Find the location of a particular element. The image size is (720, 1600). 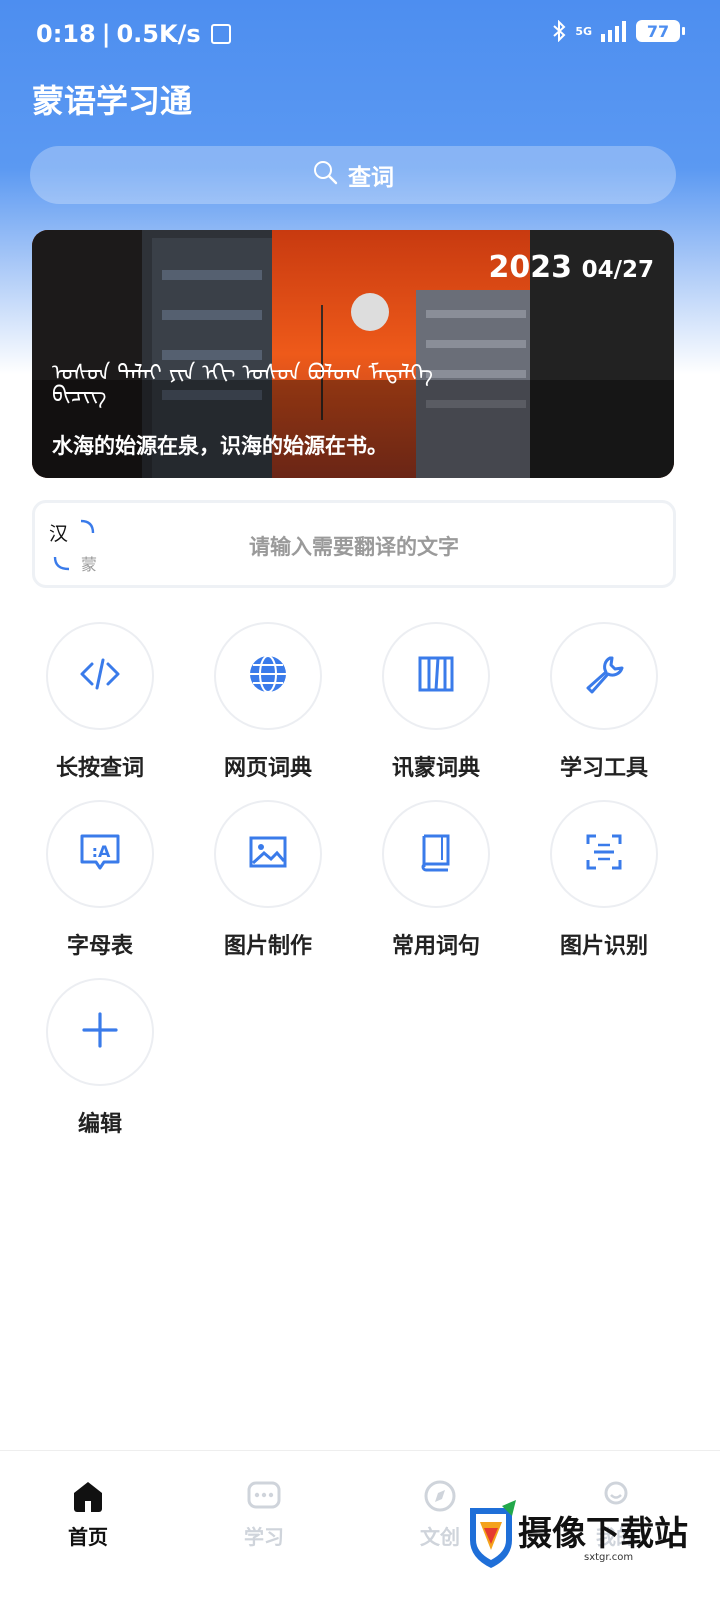

bluetooth-icon is located at coordinates (559, 31).